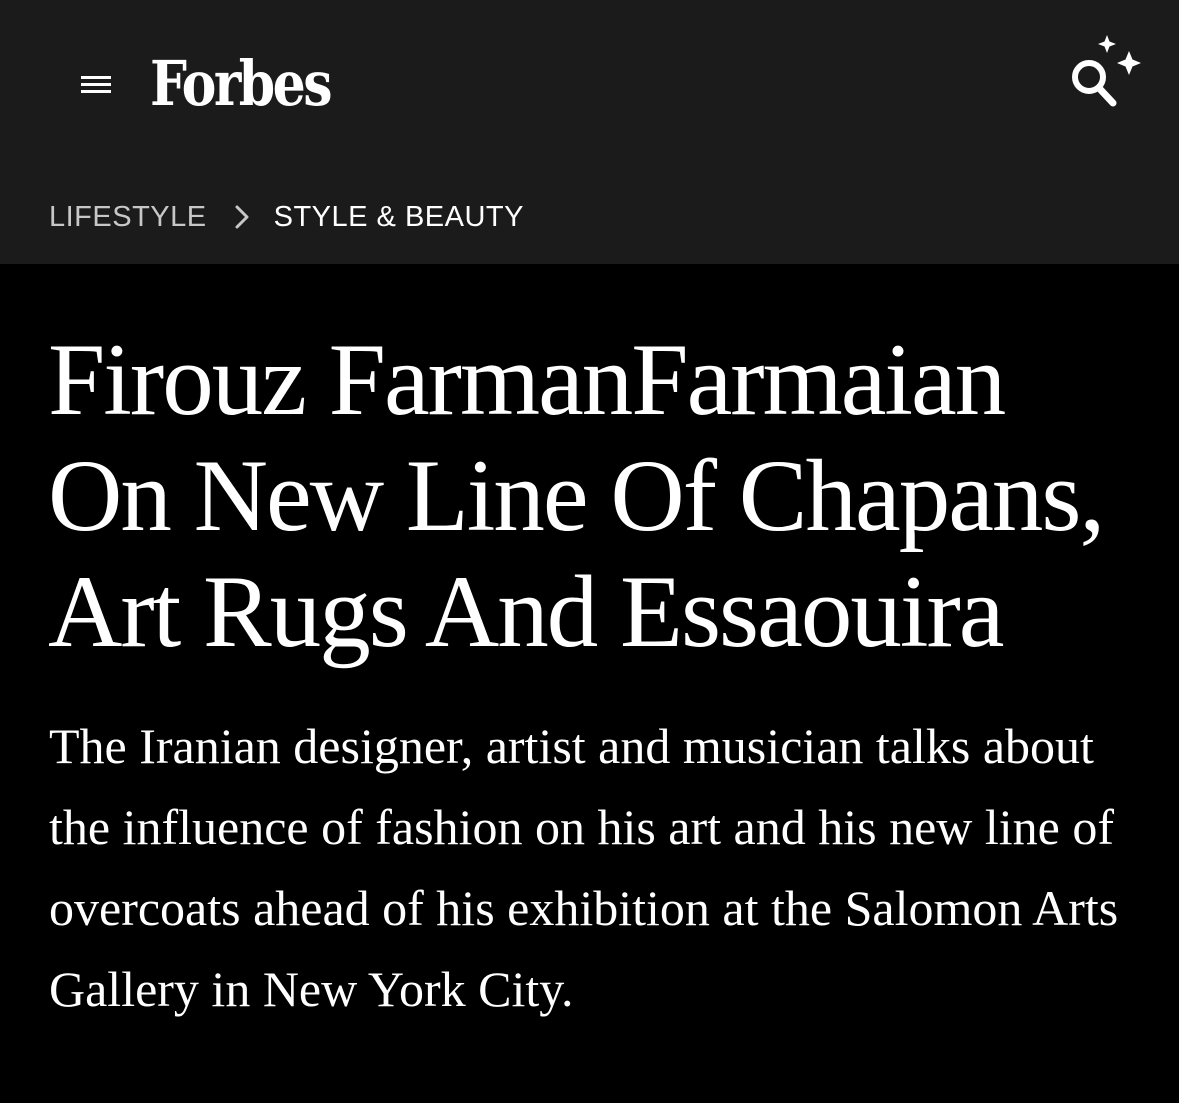 The height and width of the screenshot is (1103, 1179). Describe the element at coordinates (128, 217) in the screenshot. I see `breadcrumb-link-lifestyle: LIFESTYLE` at that location.